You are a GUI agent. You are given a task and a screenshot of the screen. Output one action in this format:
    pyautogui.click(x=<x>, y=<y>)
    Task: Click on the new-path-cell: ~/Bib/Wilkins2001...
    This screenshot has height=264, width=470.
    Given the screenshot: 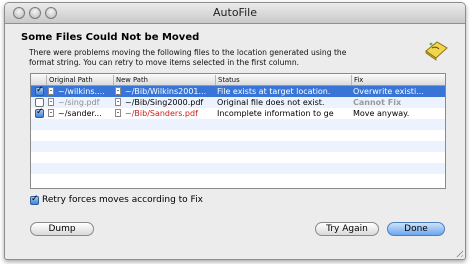 What is the action you would take?
    pyautogui.click(x=164, y=91)
    